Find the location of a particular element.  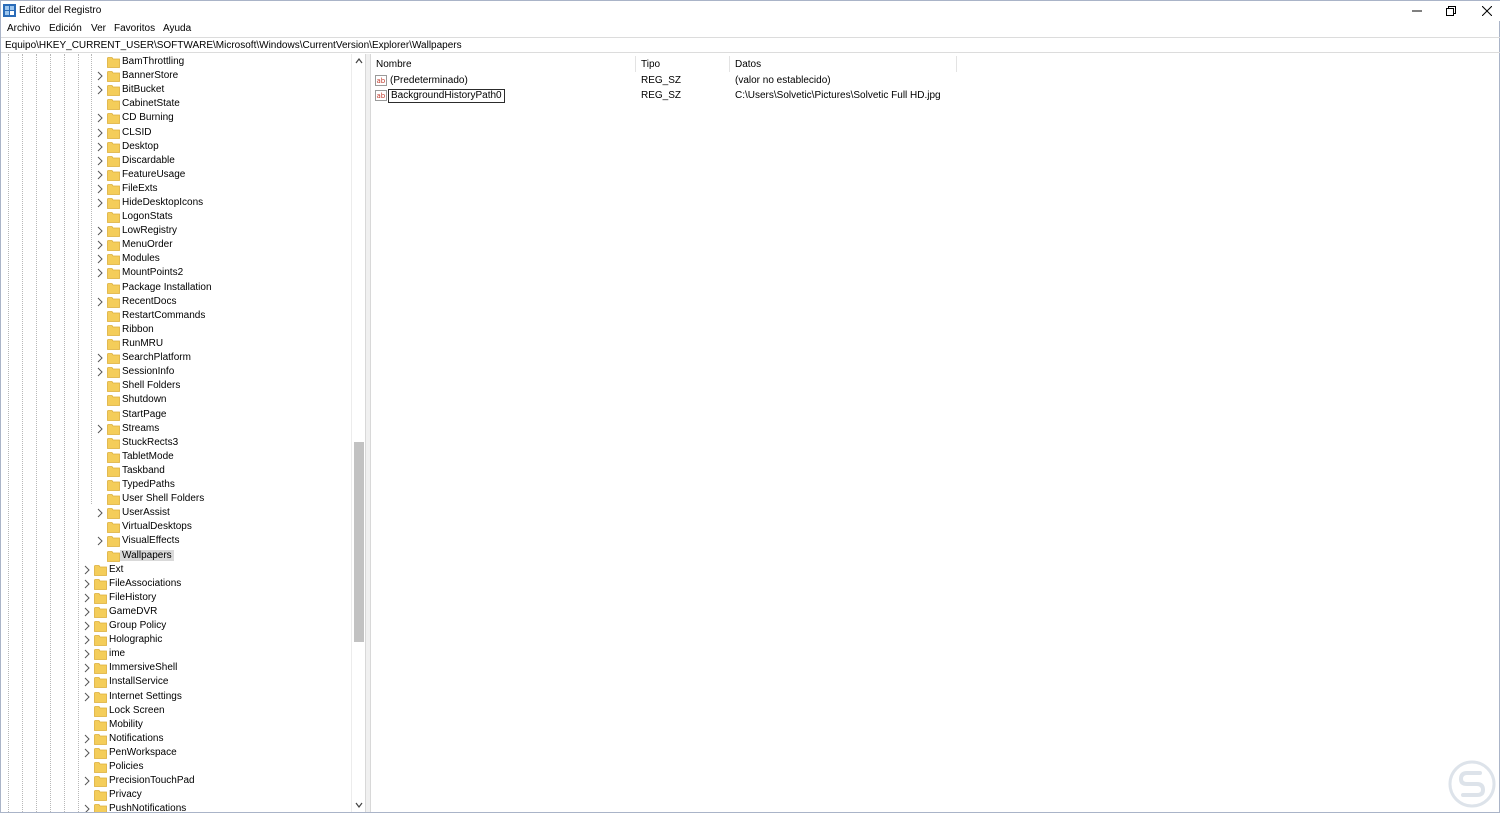

column-header-type: Tipo is located at coordinates (650, 64).